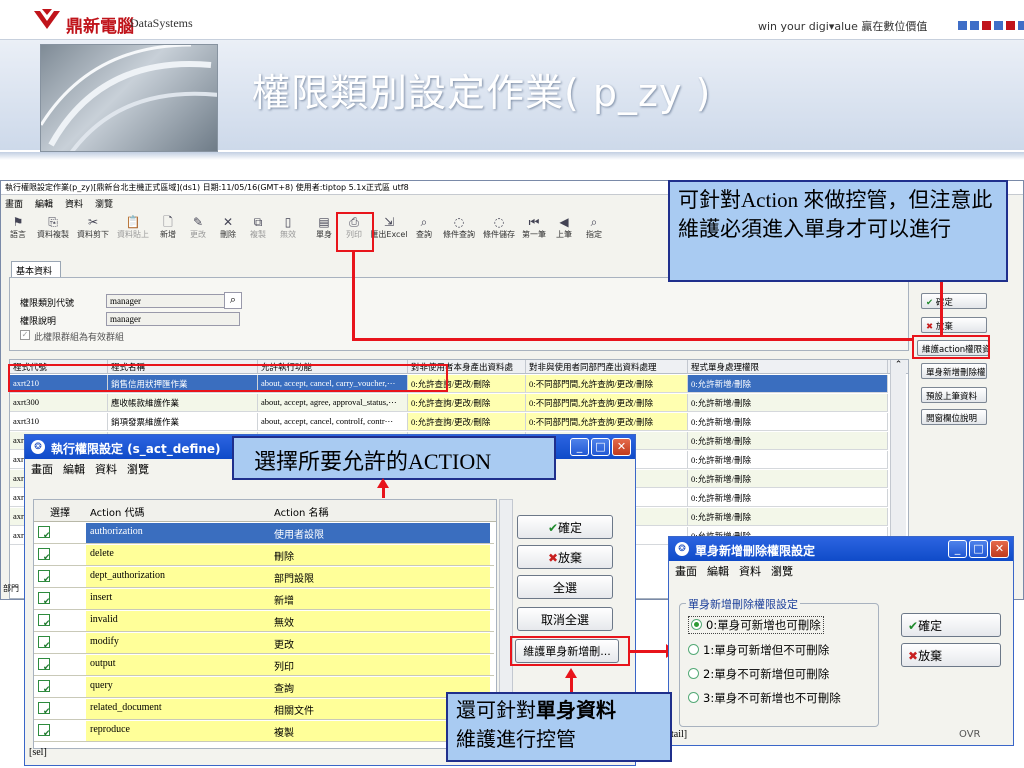 The height and width of the screenshot is (768, 1024). I want to click on list-item: ✔ invalid 無效, so click(264, 621).